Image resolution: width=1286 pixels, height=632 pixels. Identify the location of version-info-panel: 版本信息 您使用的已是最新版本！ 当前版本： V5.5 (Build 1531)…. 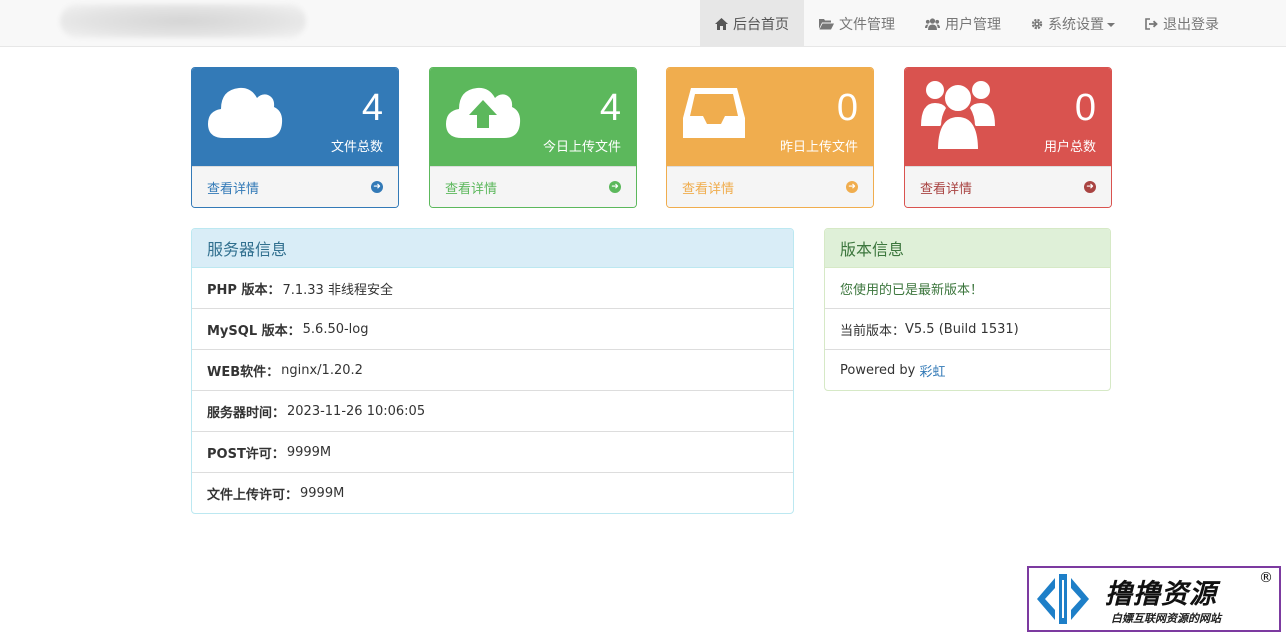
(967, 309).